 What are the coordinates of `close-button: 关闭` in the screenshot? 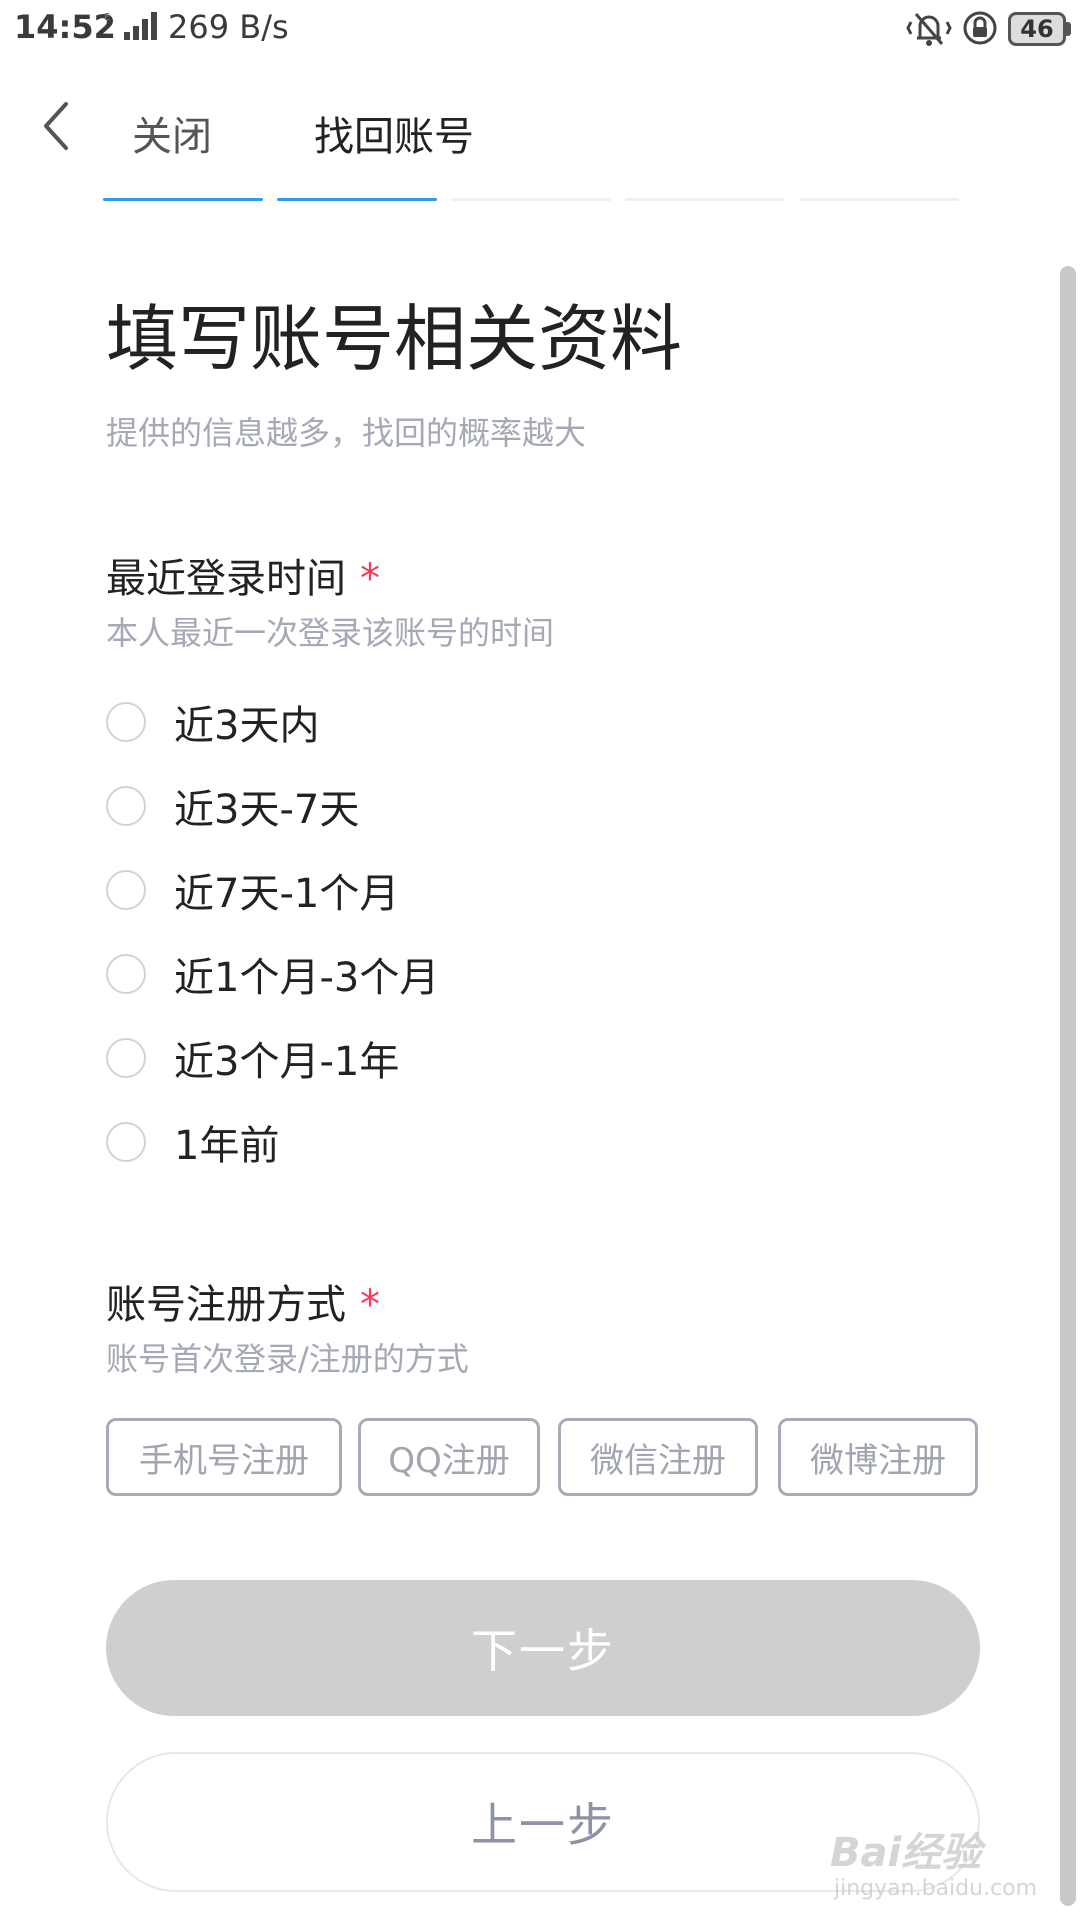 It's located at (172, 133).